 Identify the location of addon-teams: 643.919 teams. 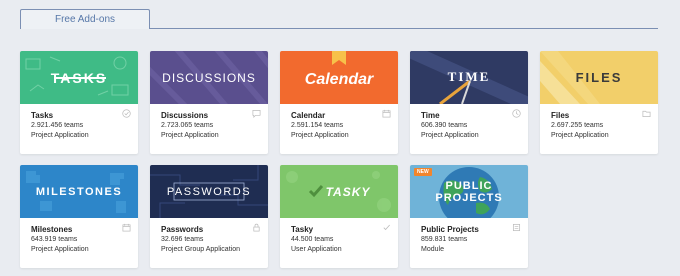
(54, 239).